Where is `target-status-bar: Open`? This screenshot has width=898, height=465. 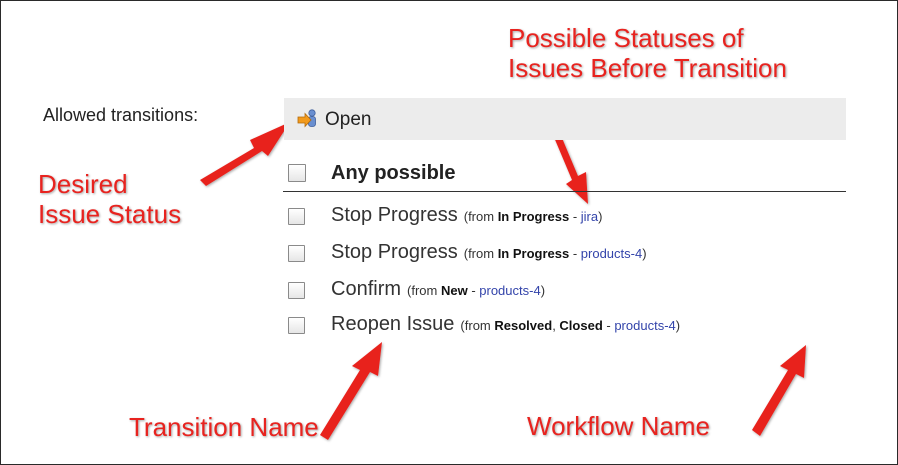
target-status-bar: Open is located at coordinates (565, 119).